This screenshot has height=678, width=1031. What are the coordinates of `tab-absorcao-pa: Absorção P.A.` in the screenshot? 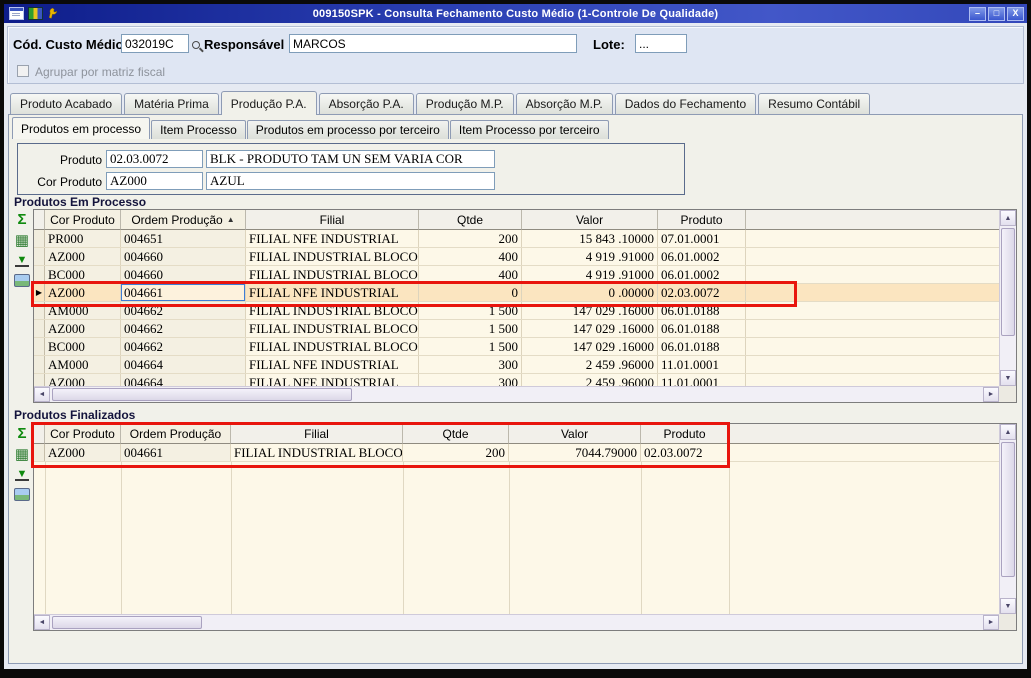 It's located at (366, 103).